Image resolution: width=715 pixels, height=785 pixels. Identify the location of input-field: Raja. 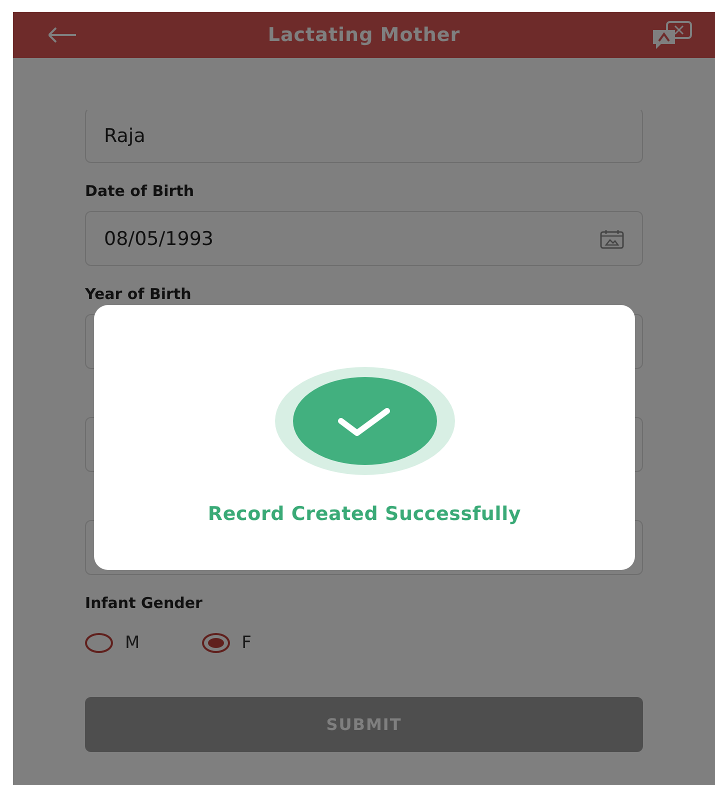
(364, 135).